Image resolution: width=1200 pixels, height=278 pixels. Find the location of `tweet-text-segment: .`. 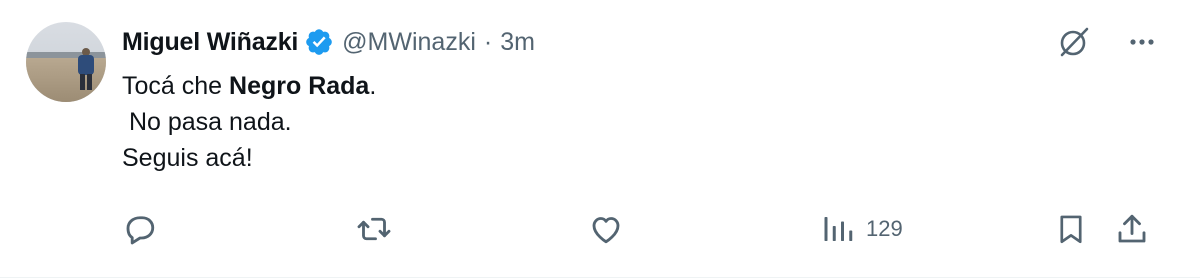

tweet-text-segment: . is located at coordinates (373, 86).